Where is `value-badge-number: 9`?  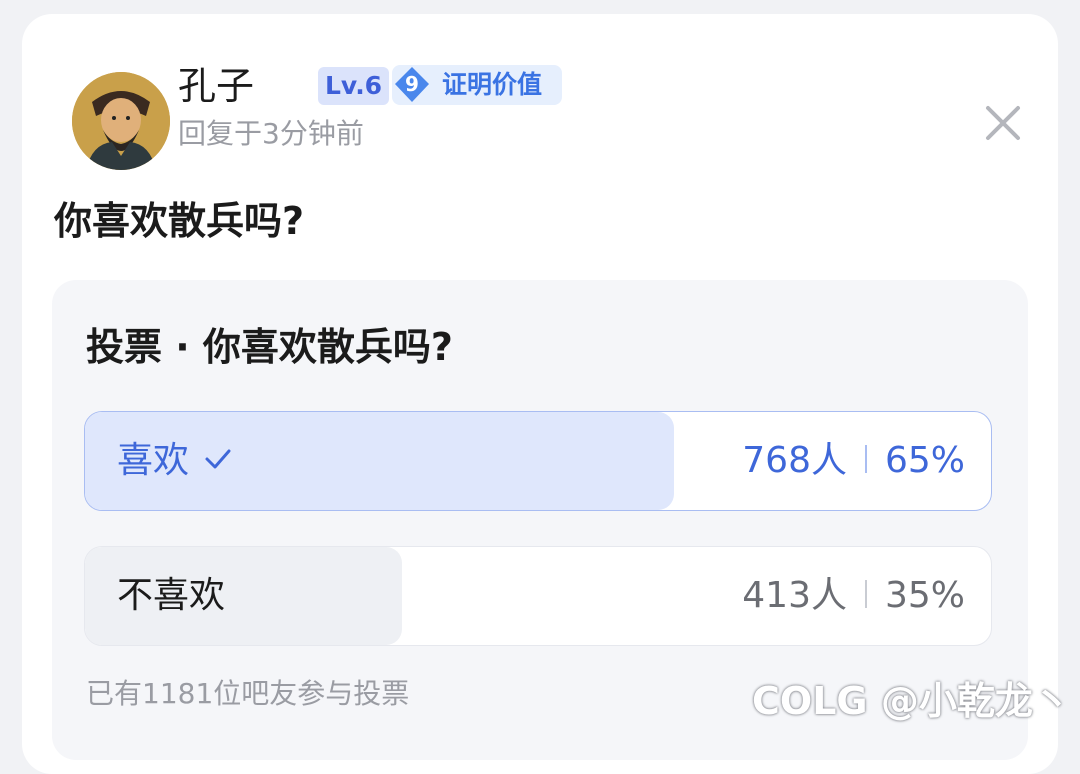
value-badge-number: 9 is located at coordinates (412, 84).